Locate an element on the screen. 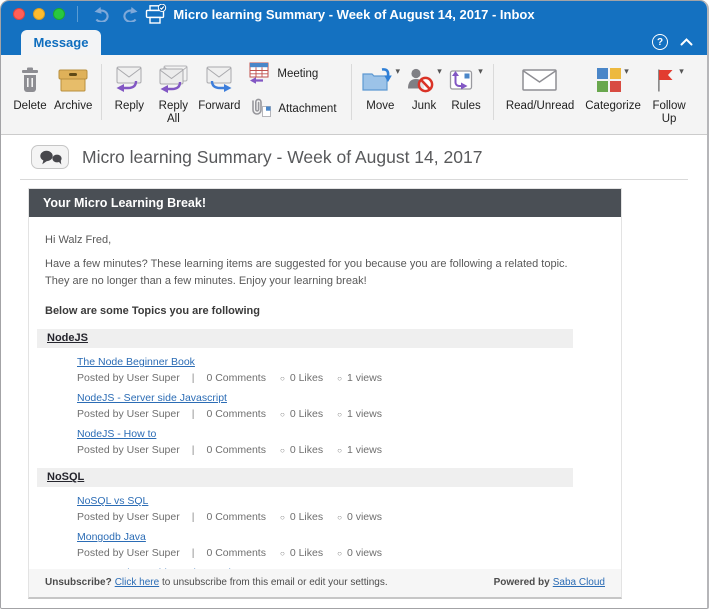  topic-bar: NodeJS is located at coordinates (305, 338).